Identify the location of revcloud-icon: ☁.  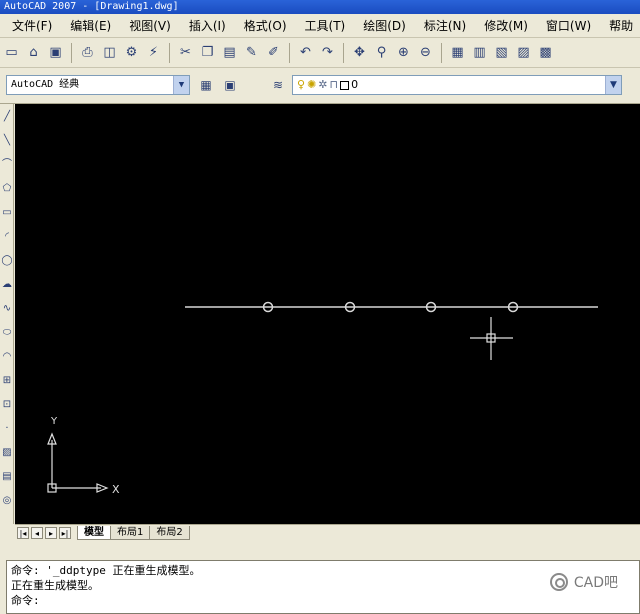
(7, 285).